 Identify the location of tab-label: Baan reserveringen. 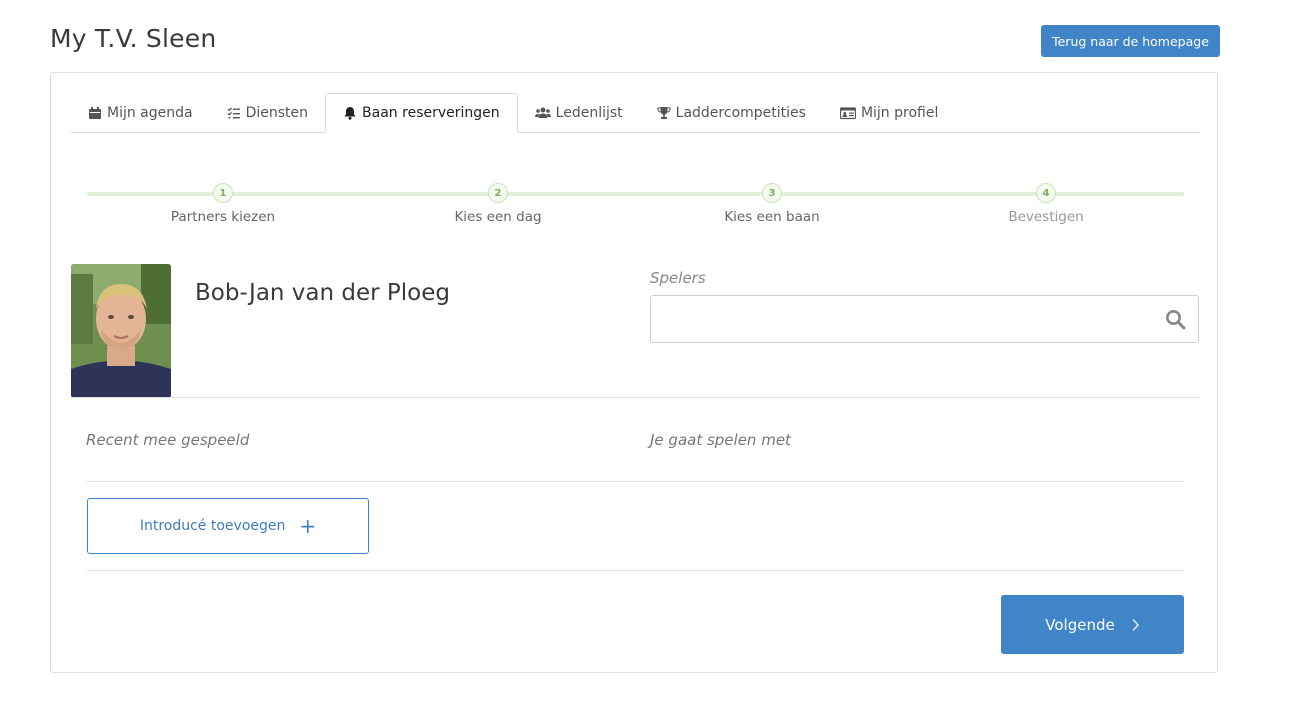
(431, 113).